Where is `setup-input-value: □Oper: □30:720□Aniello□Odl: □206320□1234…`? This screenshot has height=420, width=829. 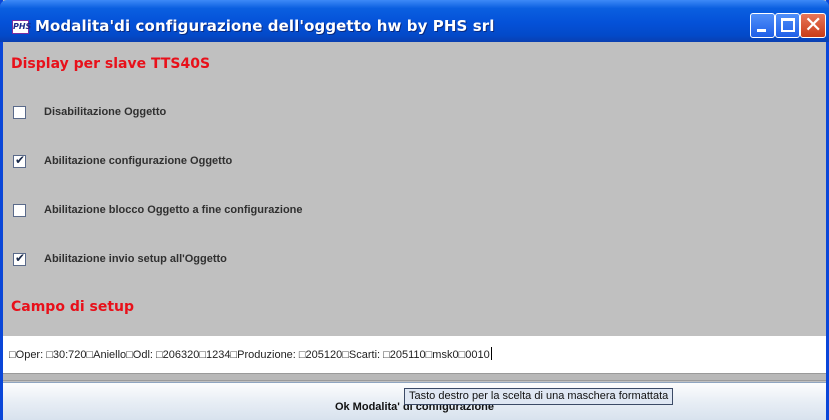
setup-input-value: □Oper: □30:720□Aniello□Odl: □206320□1234… is located at coordinates (249, 355).